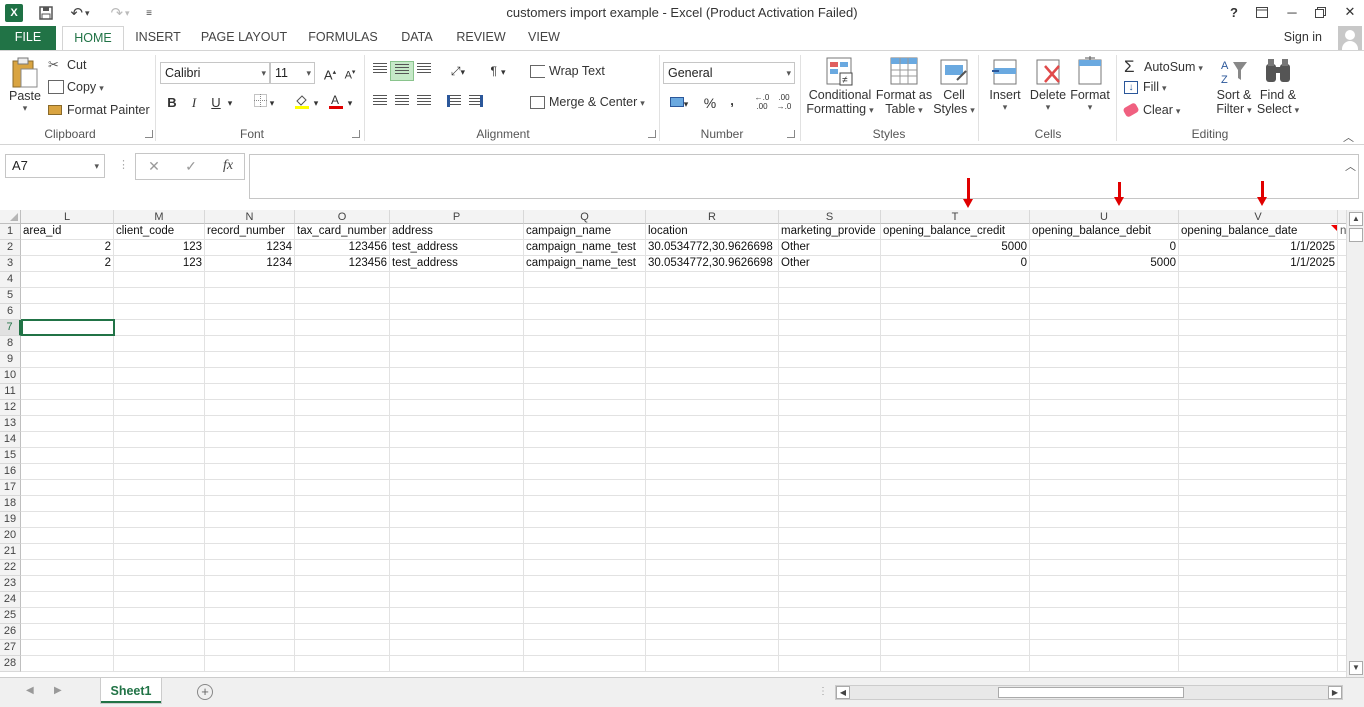 This screenshot has width=1364, height=707. What do you see at coordinates (10, 568) in the screenshot?
I see `row-header: 22` at bounding box center [10, 568].